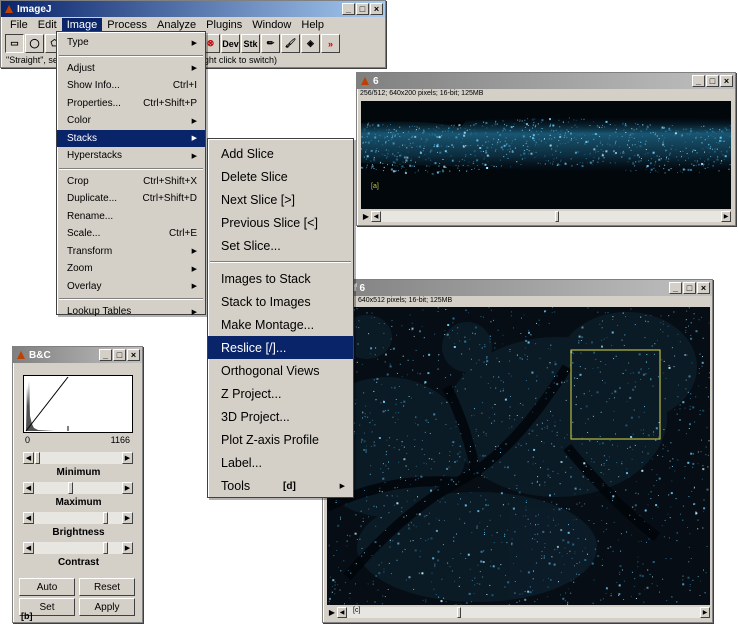  What do you see at coordinates (131, 69) in the screenshot?
I see `menu-item-adjust: Adjust ▶` at bounding box center [131, 69].